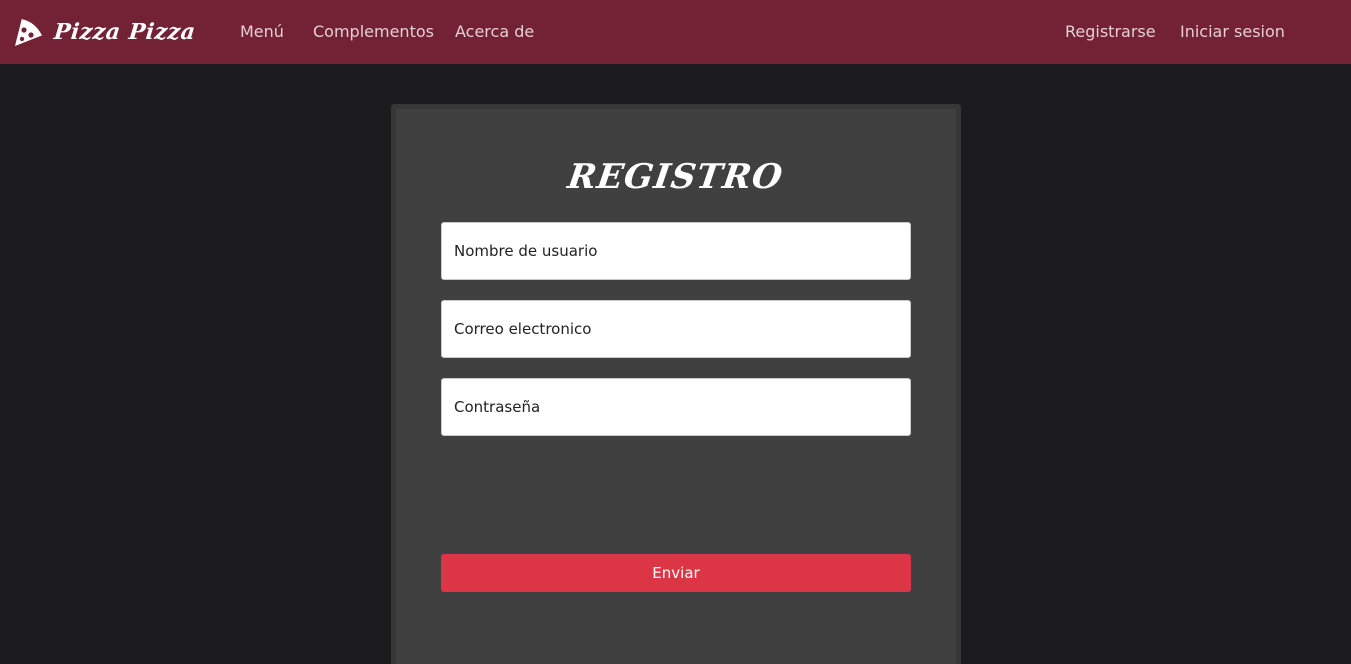 This screenshot has width=1351, height=664. I want to click on form-title-text: REGISTRO, so click(675, 177).